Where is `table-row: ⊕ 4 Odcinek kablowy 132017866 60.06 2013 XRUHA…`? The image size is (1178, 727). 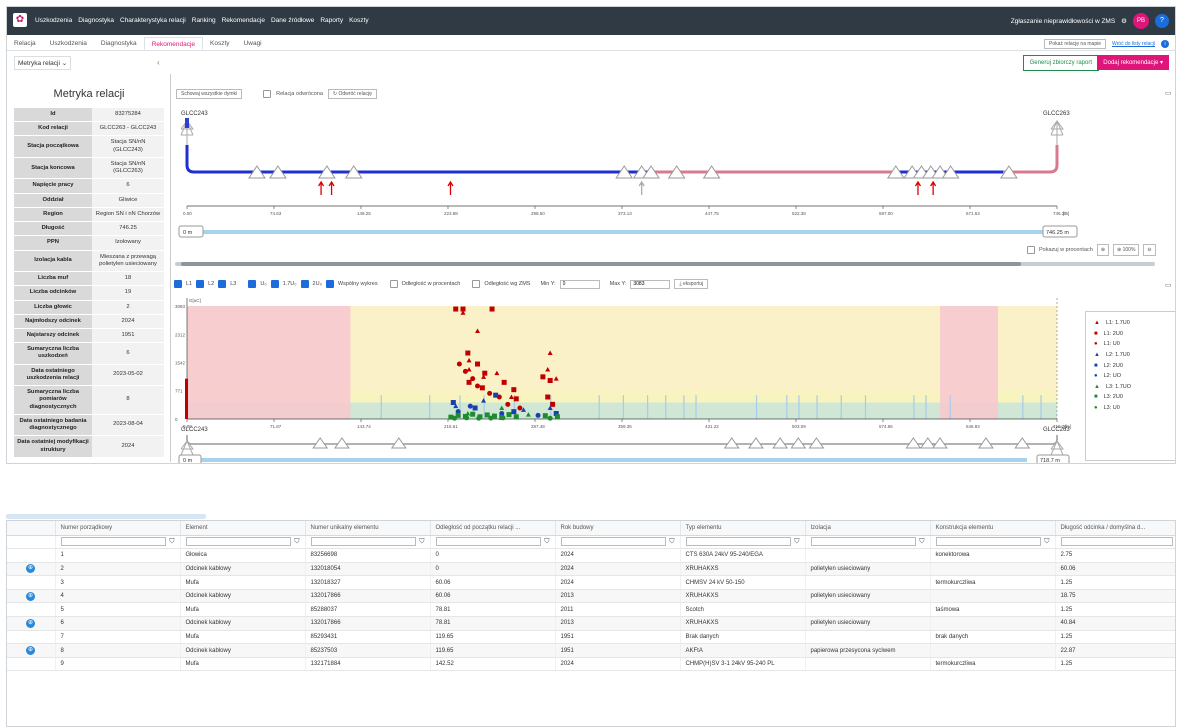
table-row: ⊕ 4 Odcinek kablowy 132017866 60.06 2013 XRUHA… is located at coordinates (591, 596).